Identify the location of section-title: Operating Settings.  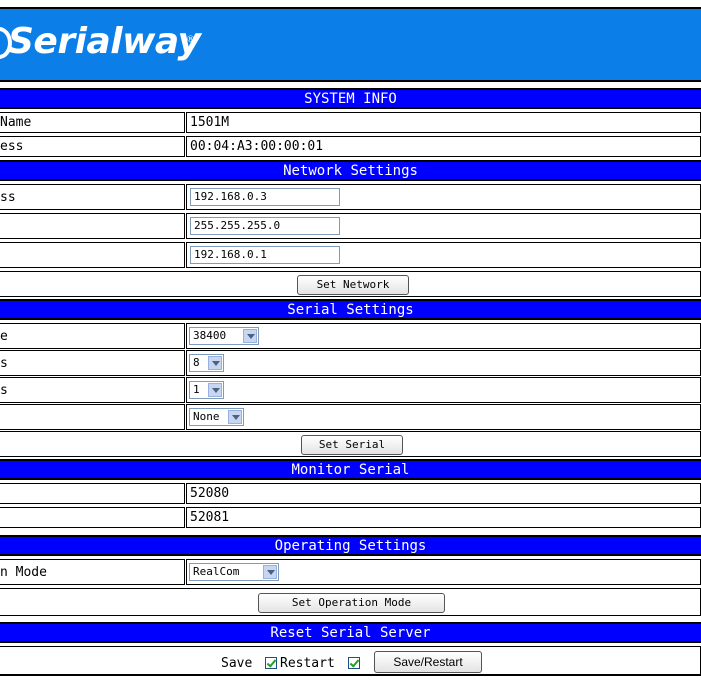
(350, 546).